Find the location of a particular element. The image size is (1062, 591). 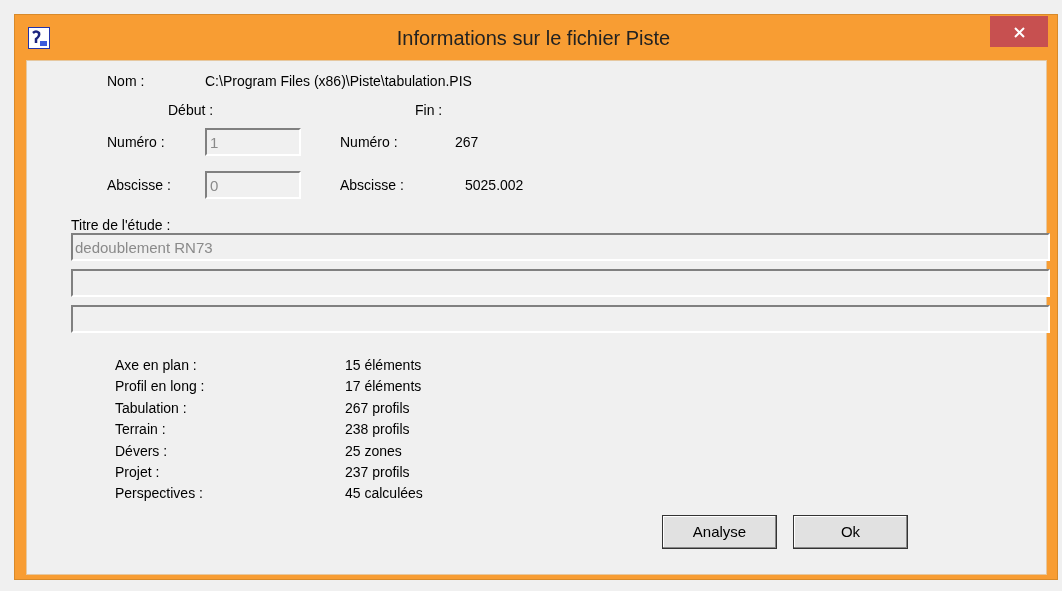

field-label: Nom : is located at coordinates (126, 81).